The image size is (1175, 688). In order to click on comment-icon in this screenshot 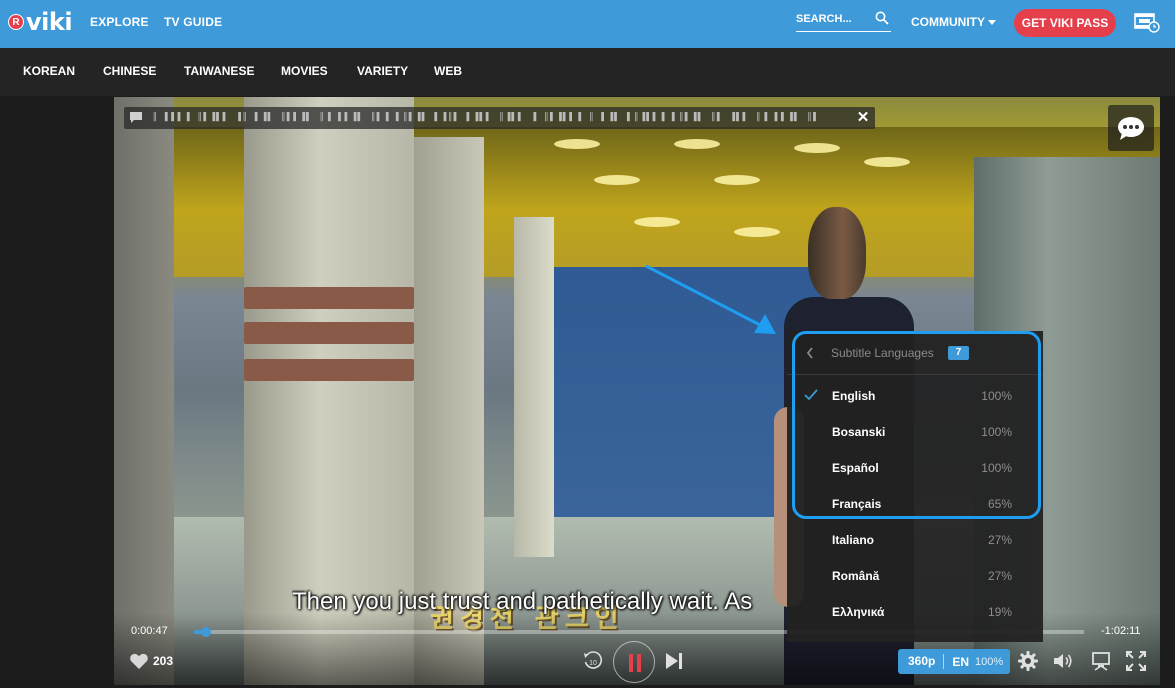, I will do `click(1131, 128)`.